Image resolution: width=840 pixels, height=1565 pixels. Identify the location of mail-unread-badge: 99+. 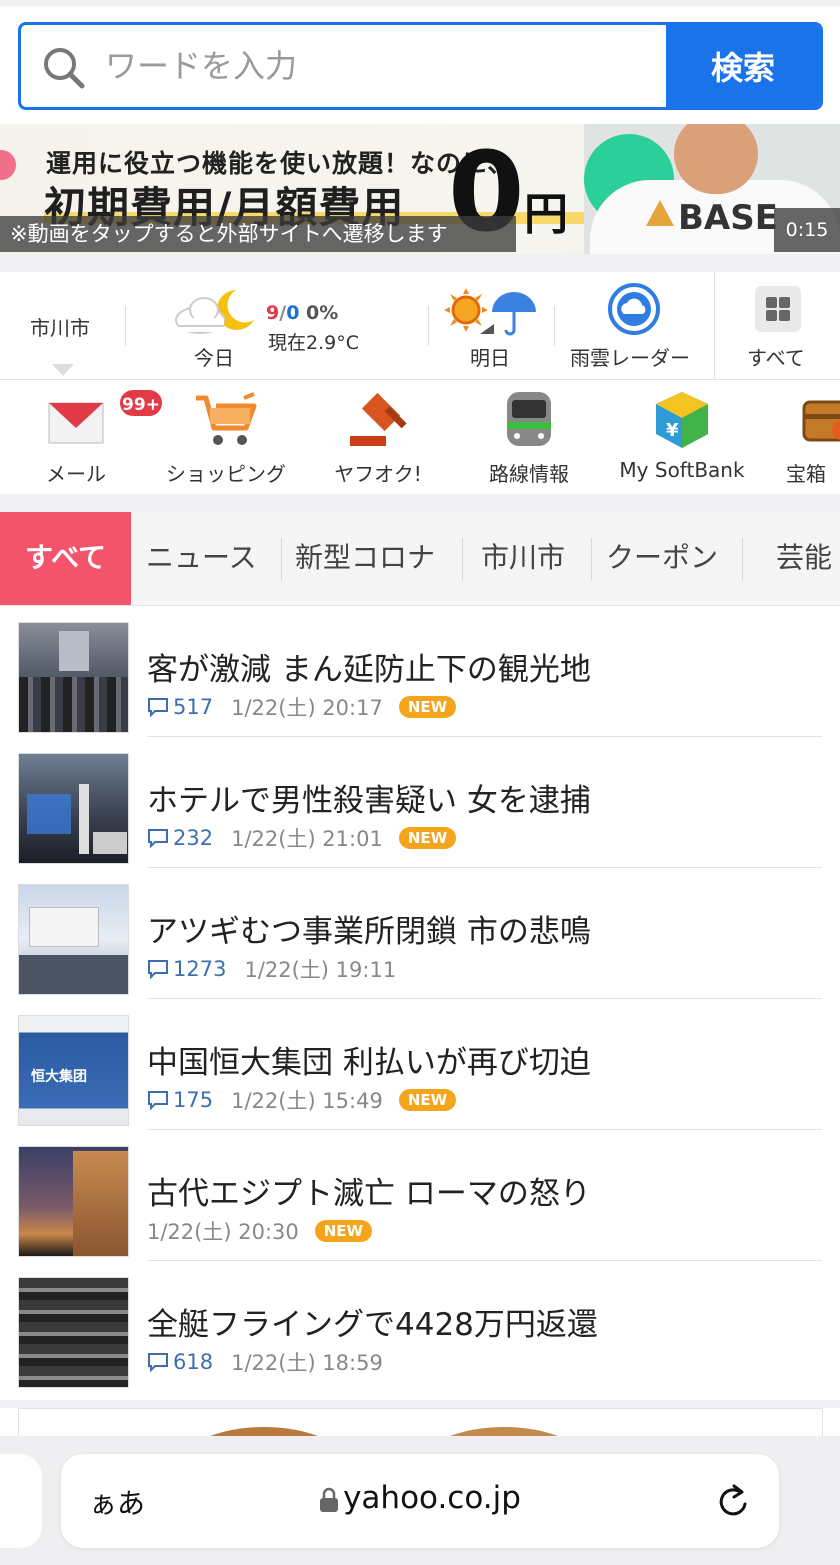
(141, 403).